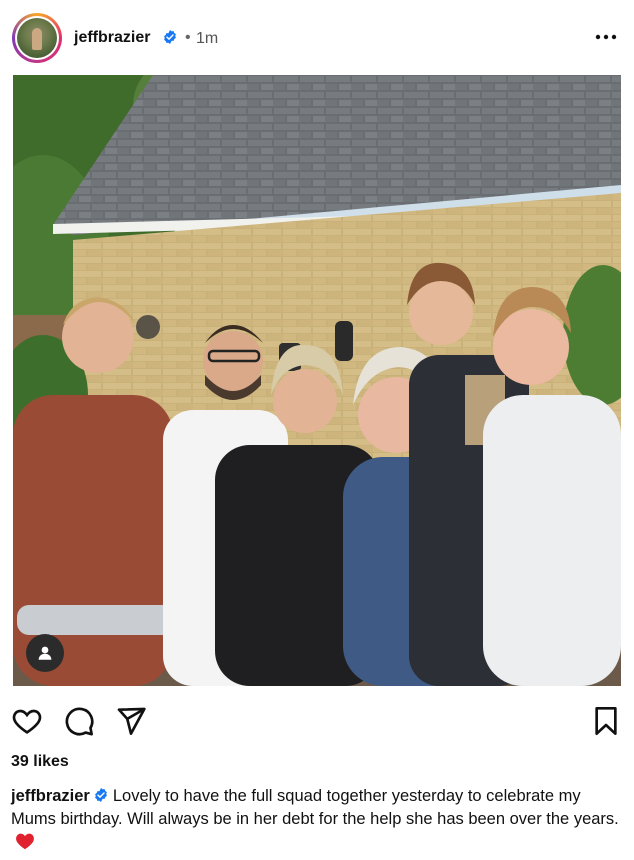  What do you see at coordinates (606, 721) in the screenshot?
I see `bookmark-icon` at bounding box center [606, 721].